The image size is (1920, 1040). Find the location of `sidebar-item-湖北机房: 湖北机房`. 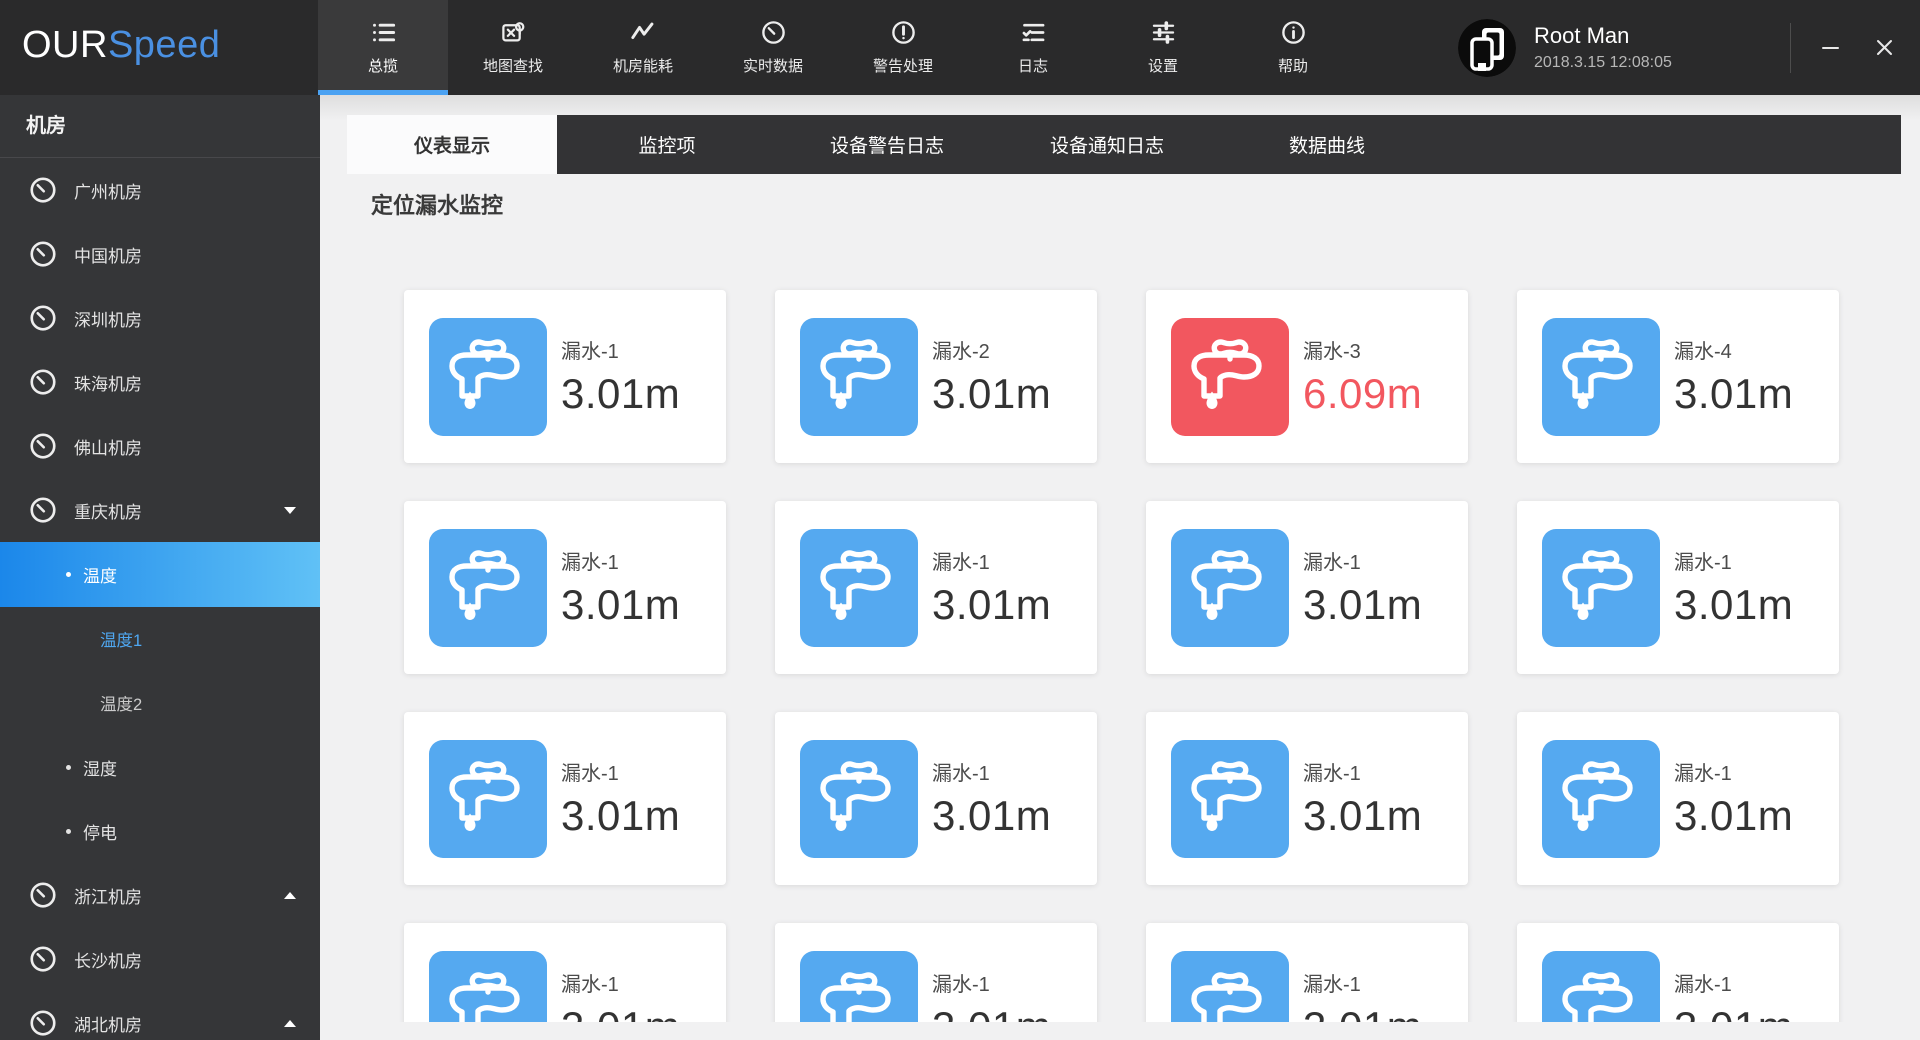

sidebar-item-湖北机房: 湖北机房 is located at coordinates (160, 1015).